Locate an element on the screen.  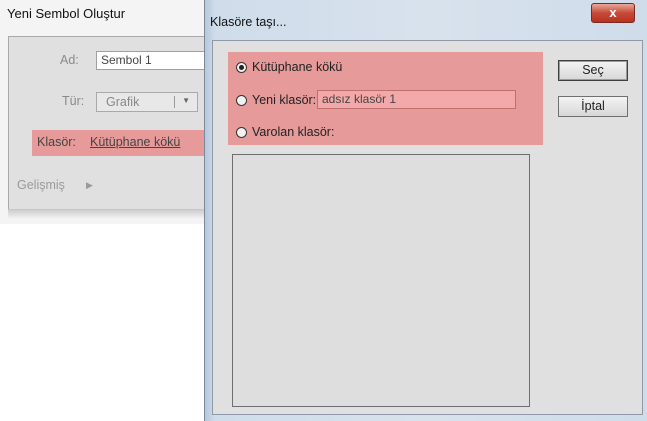
name-label-text: Ad: is located at coordinates (69, 60).